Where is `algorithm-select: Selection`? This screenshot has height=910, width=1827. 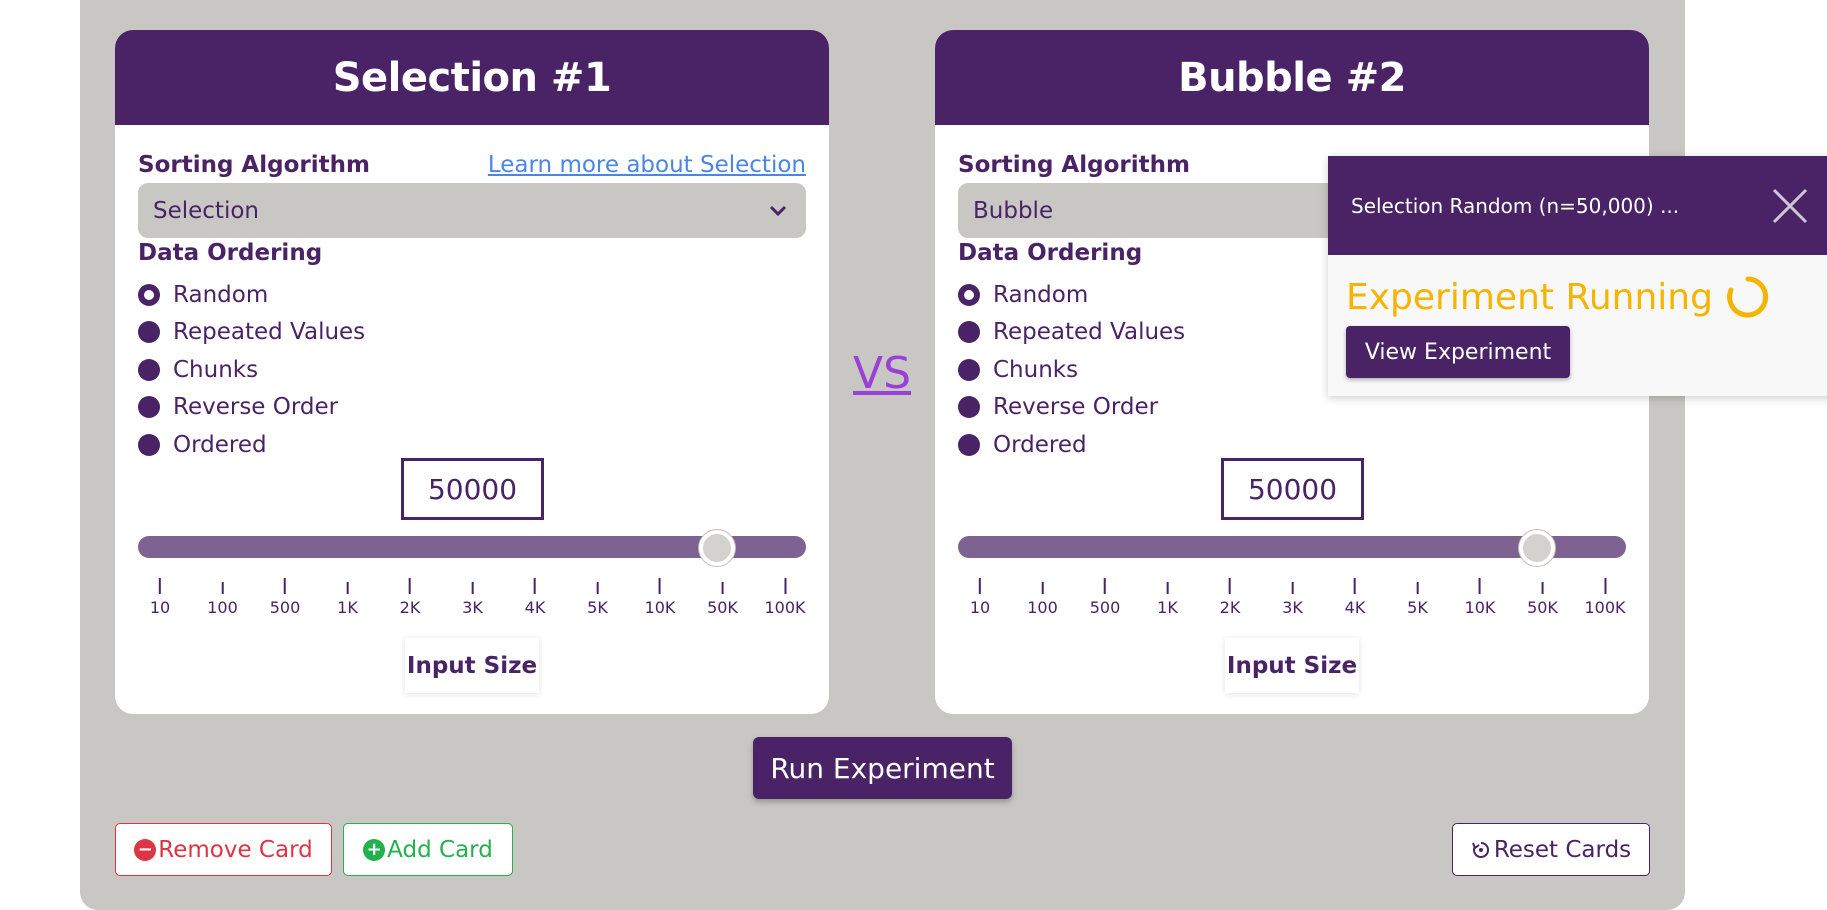 algorithm-select: Selection is located at coordinates (472, 210).